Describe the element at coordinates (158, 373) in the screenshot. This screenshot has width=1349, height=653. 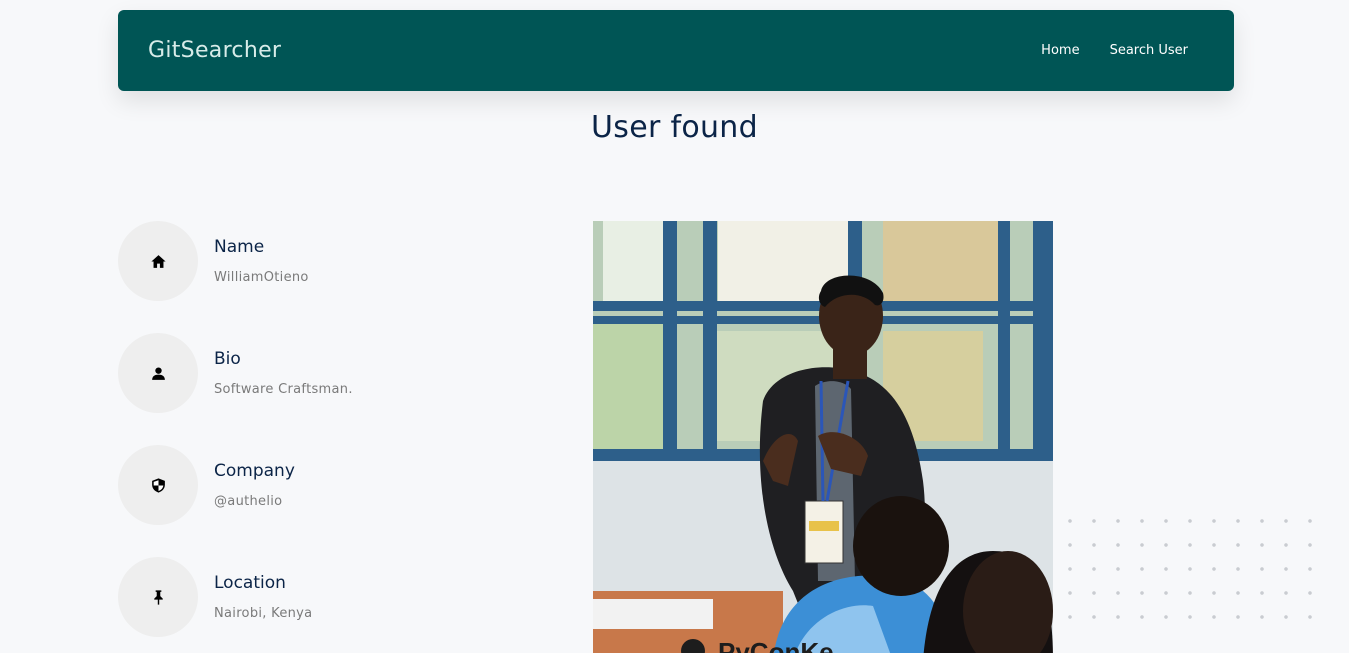
I see `user-icon` at that location.